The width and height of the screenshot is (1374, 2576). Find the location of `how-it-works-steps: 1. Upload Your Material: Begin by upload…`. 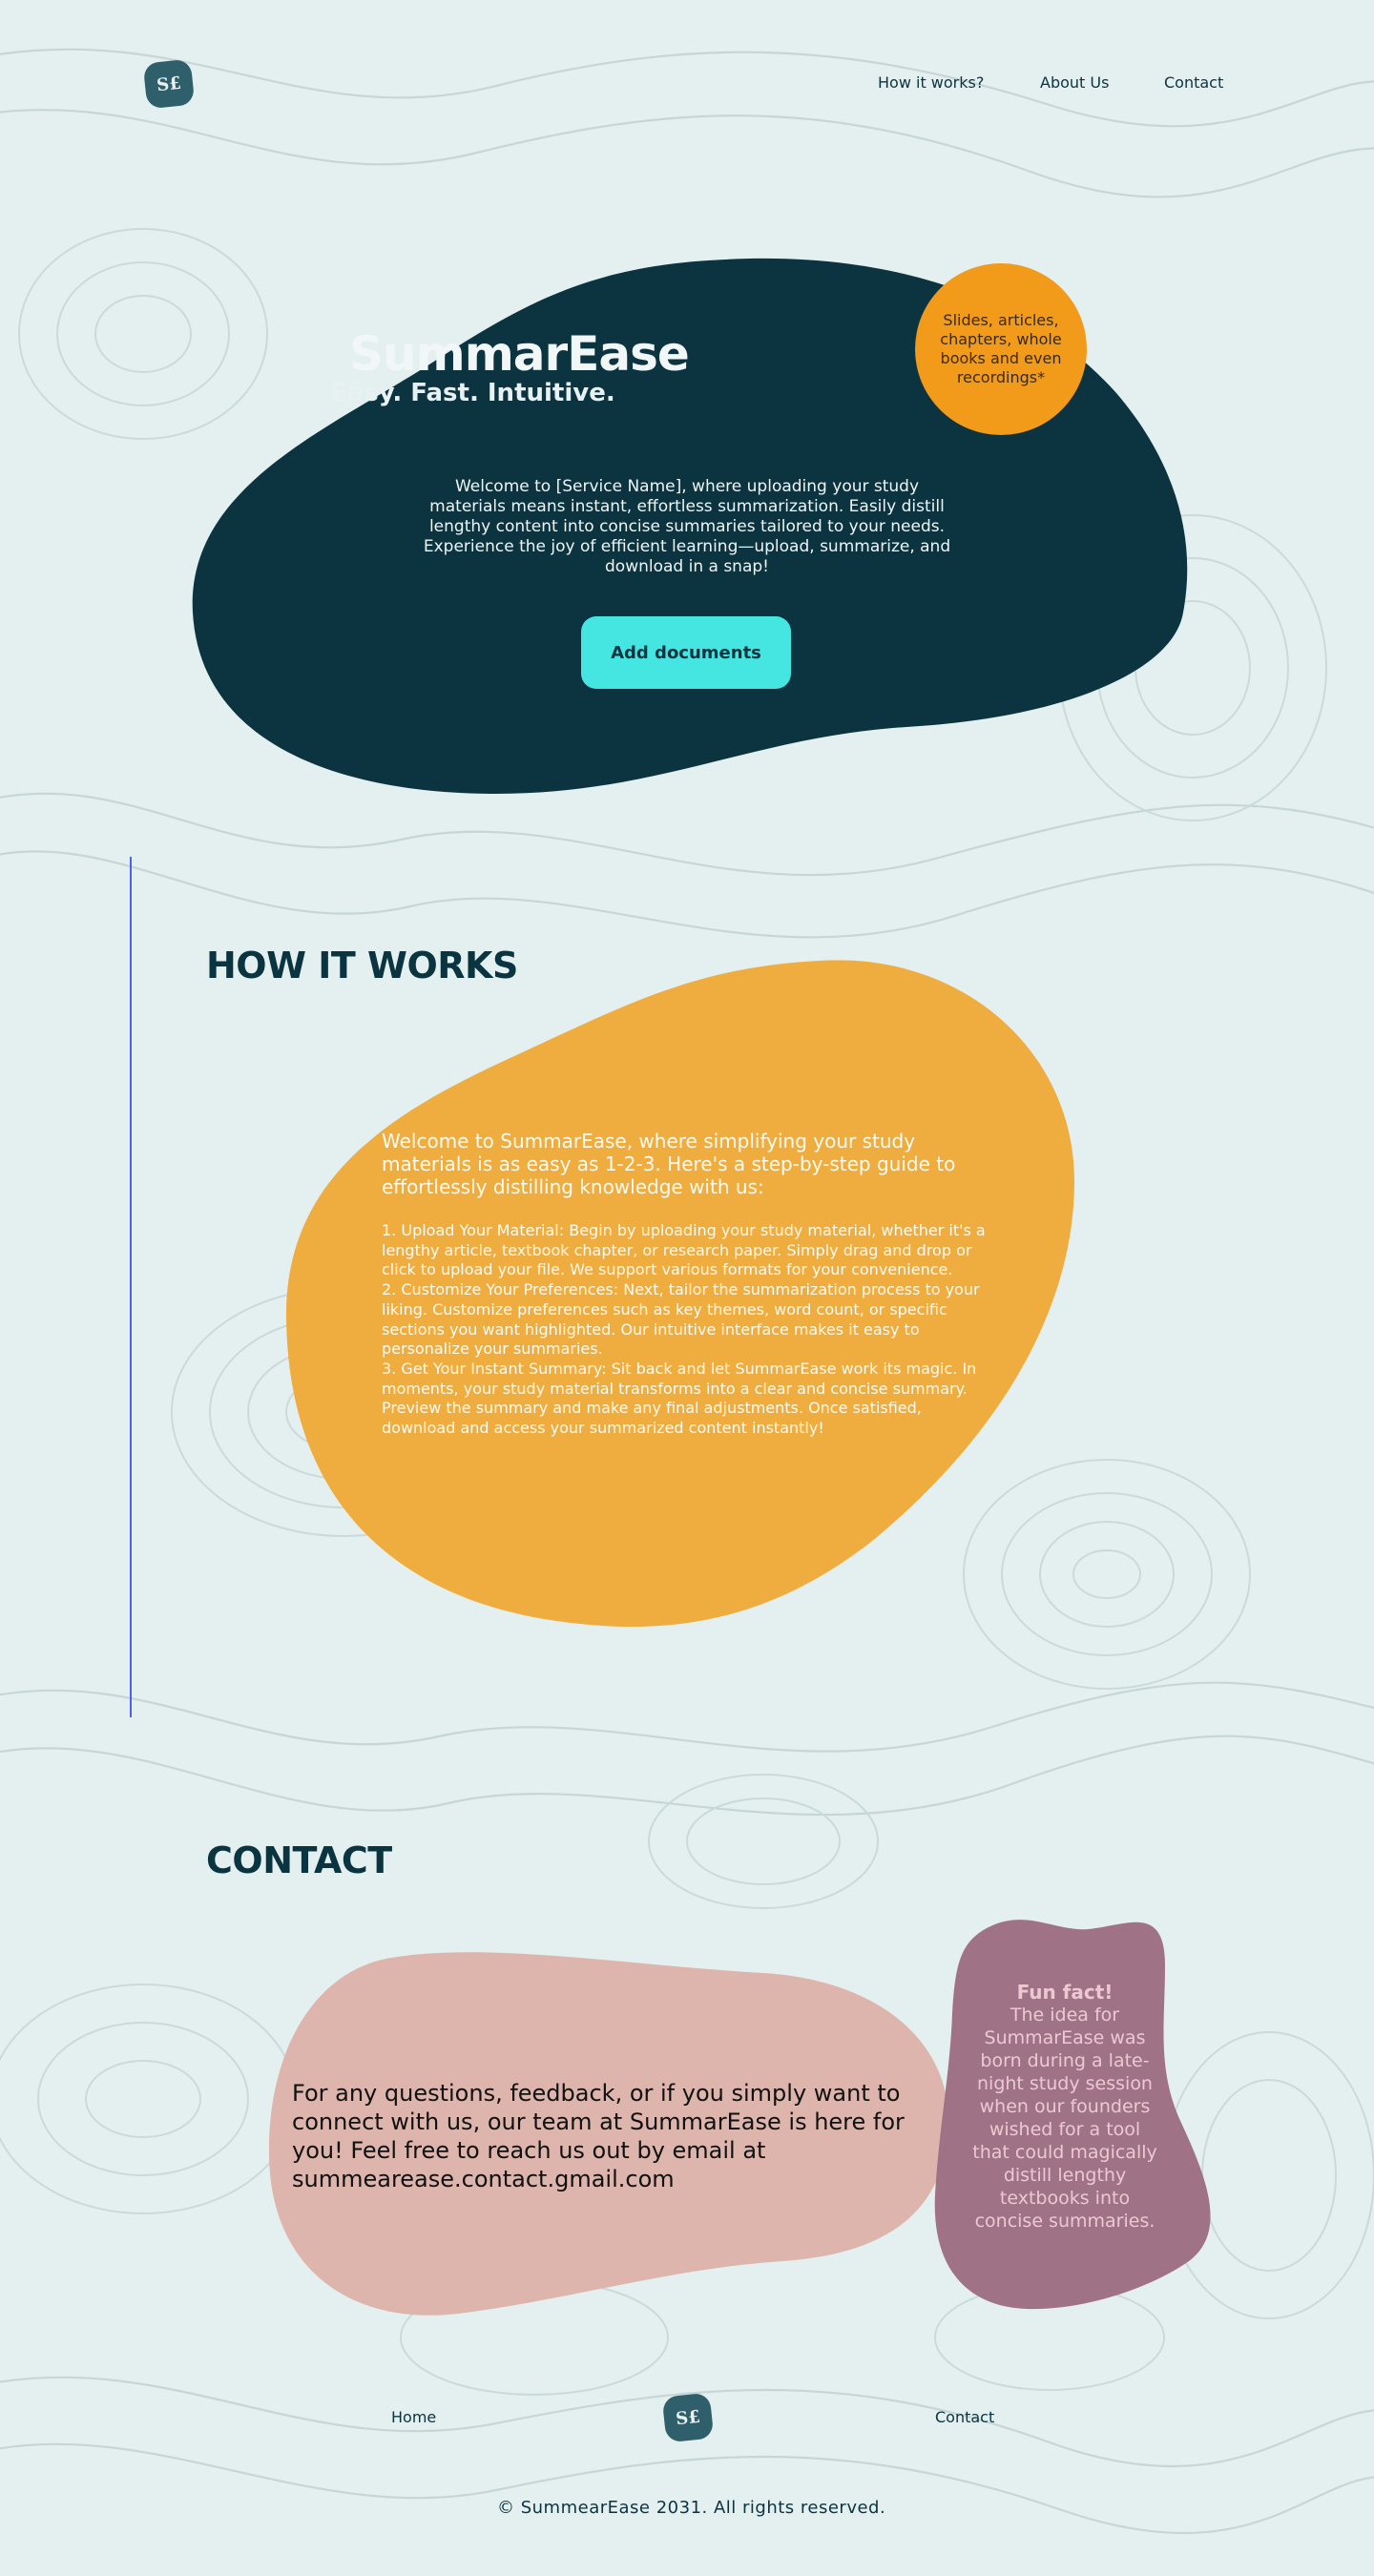

how-it-works-steps: 1. Upload Your Material: Begin by upload… is located at coordinates (687, 1330).